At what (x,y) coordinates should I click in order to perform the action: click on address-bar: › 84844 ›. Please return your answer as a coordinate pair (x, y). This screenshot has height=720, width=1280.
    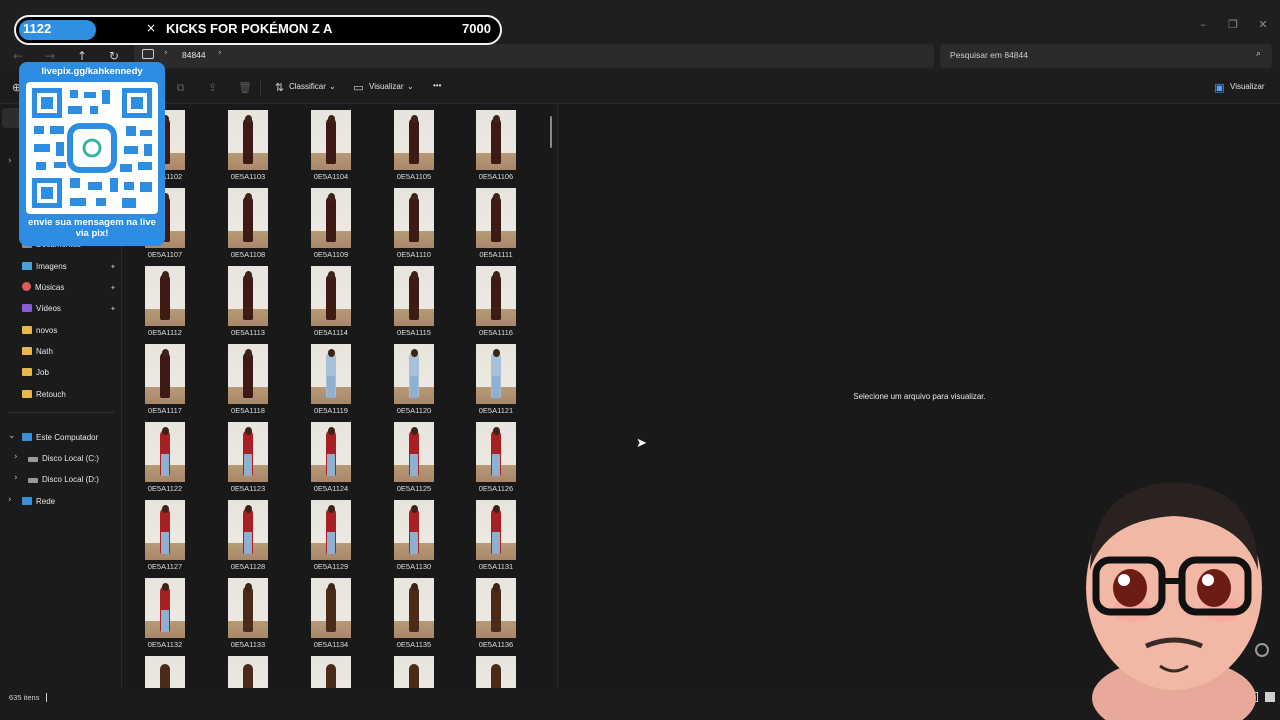
    Looking at the image, I should click on (534, 56).